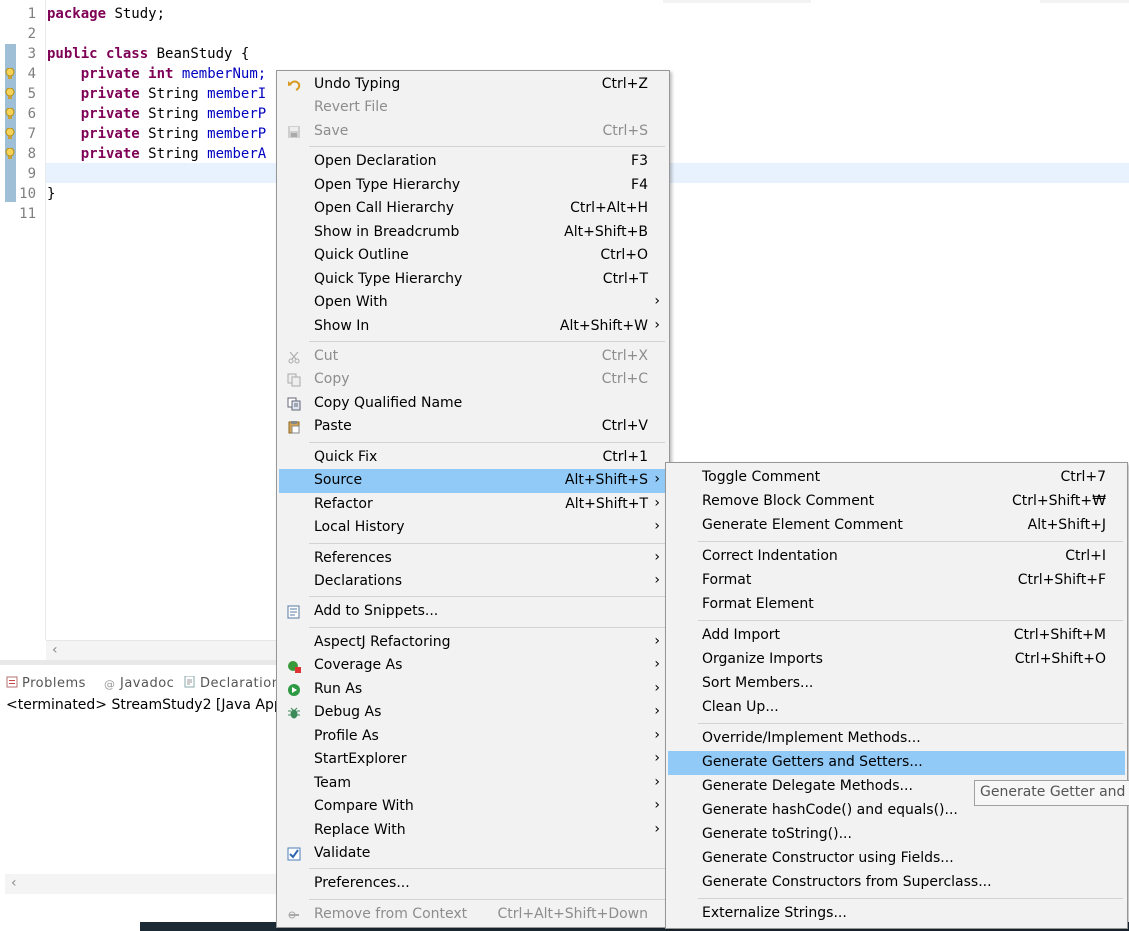  I want to click on code-text: }, so click(51, 194).